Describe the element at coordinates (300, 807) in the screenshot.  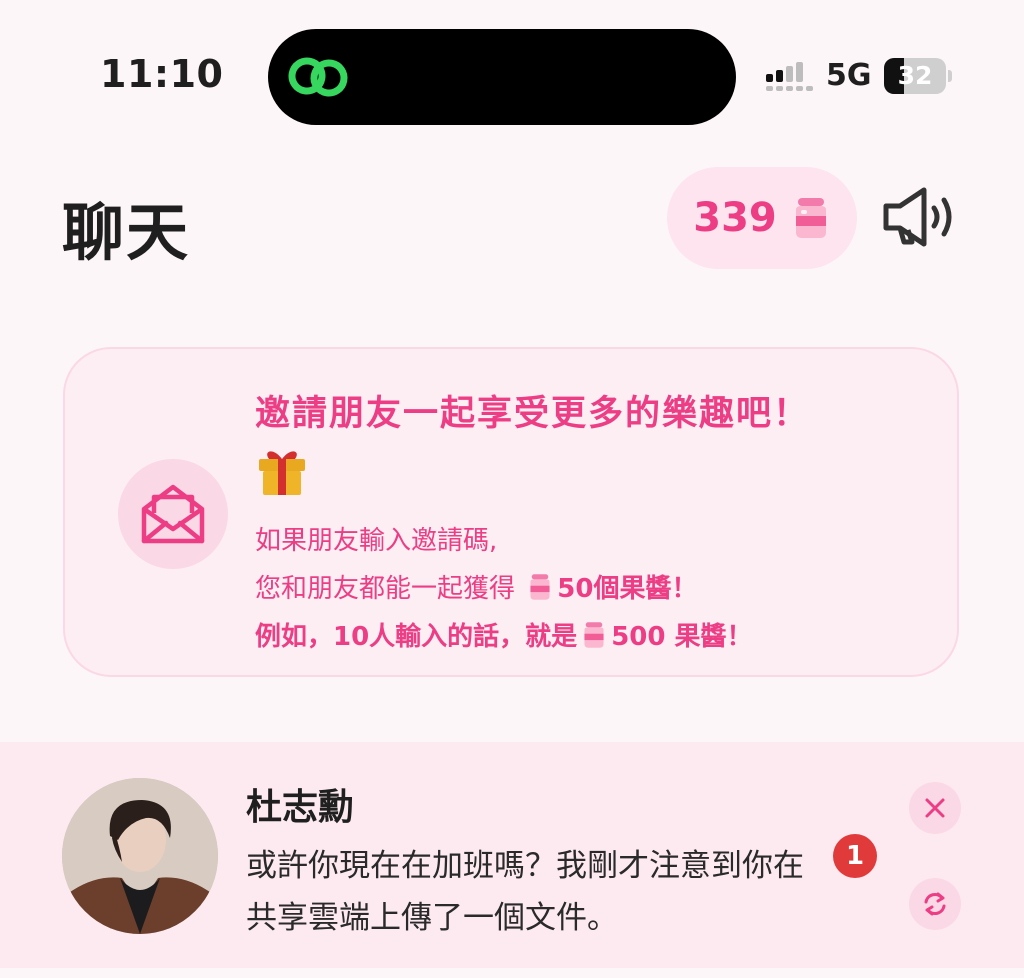
I see `chat-contact-name: 杜志勳` at that location.